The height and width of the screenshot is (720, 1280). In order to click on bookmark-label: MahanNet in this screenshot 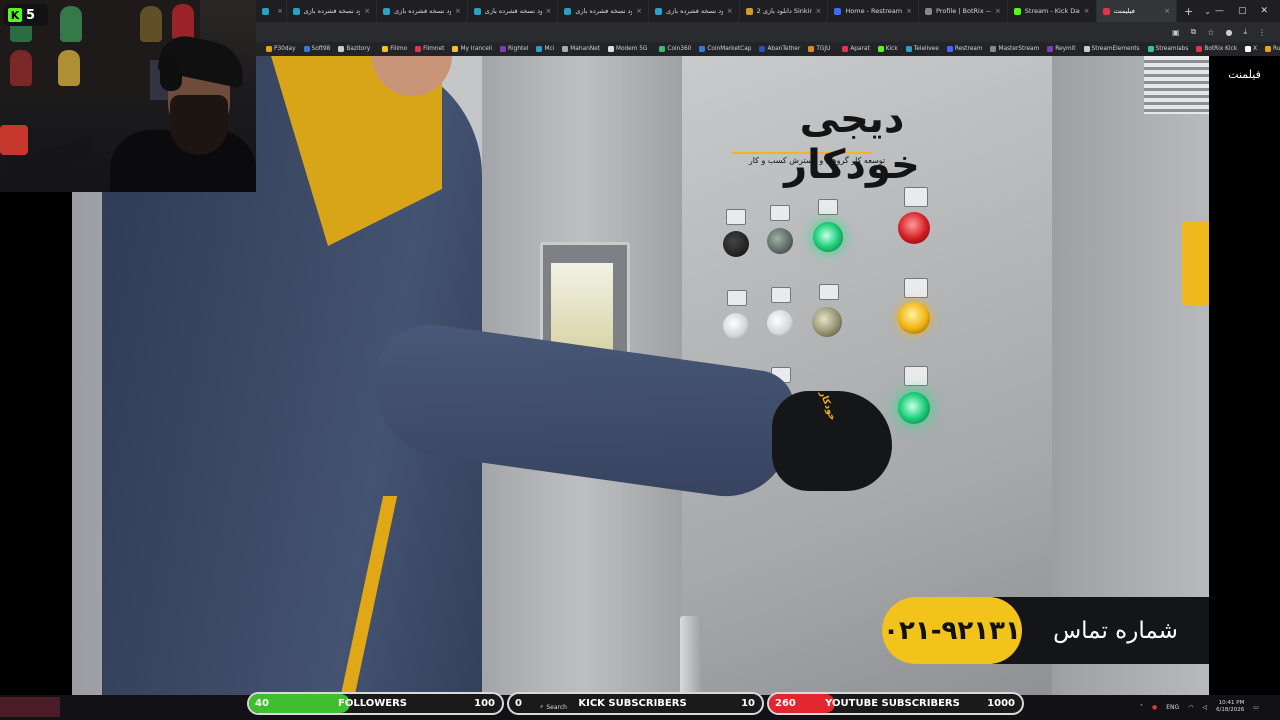, I will do `click(585, 49)`.